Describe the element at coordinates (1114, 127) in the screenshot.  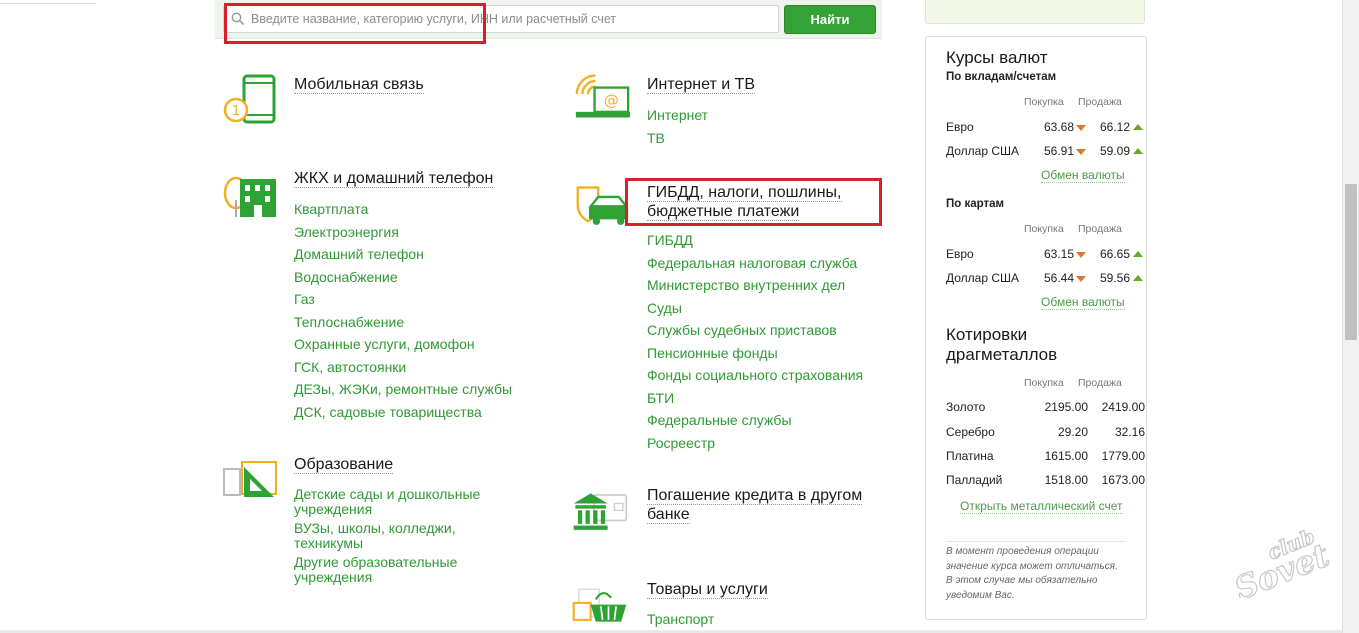
I see `sell-value: 66.12` at that location.